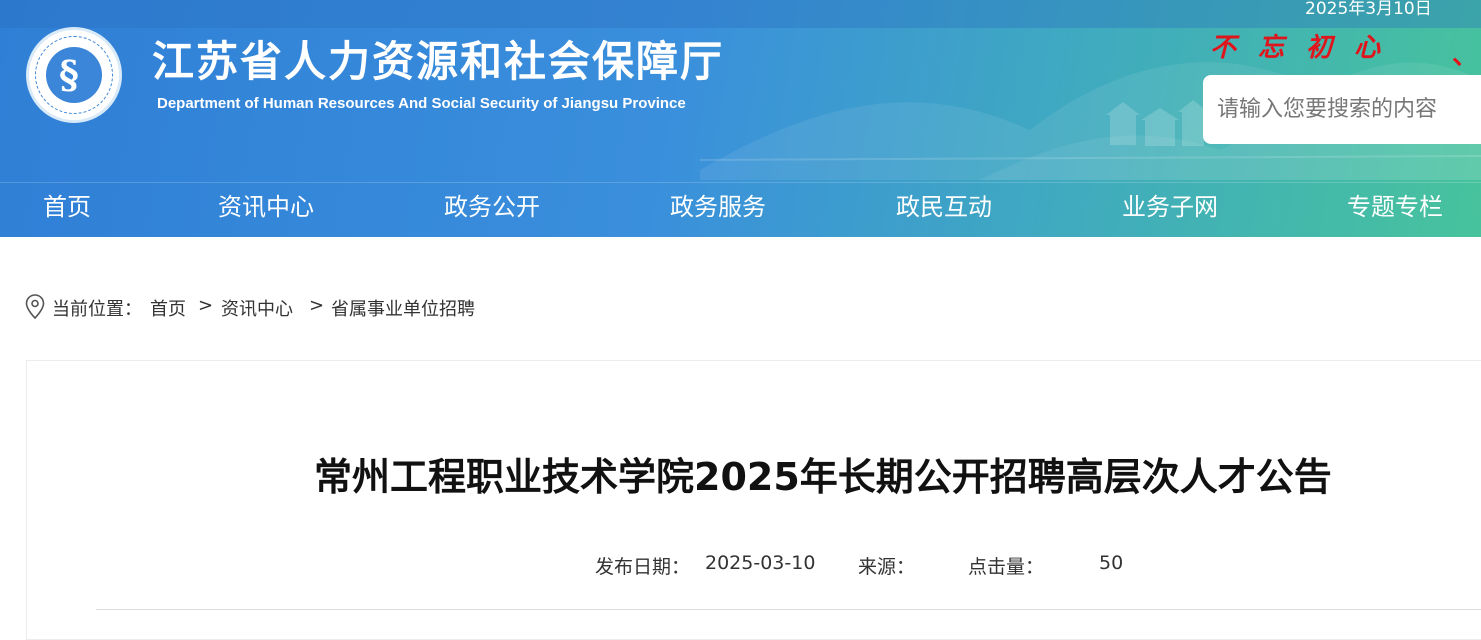  What do you see at coordinates (1395, 204) in the screenshot?
I see `nav-item-special-topics: 专题专栏` at bounding box center [1395, 204].